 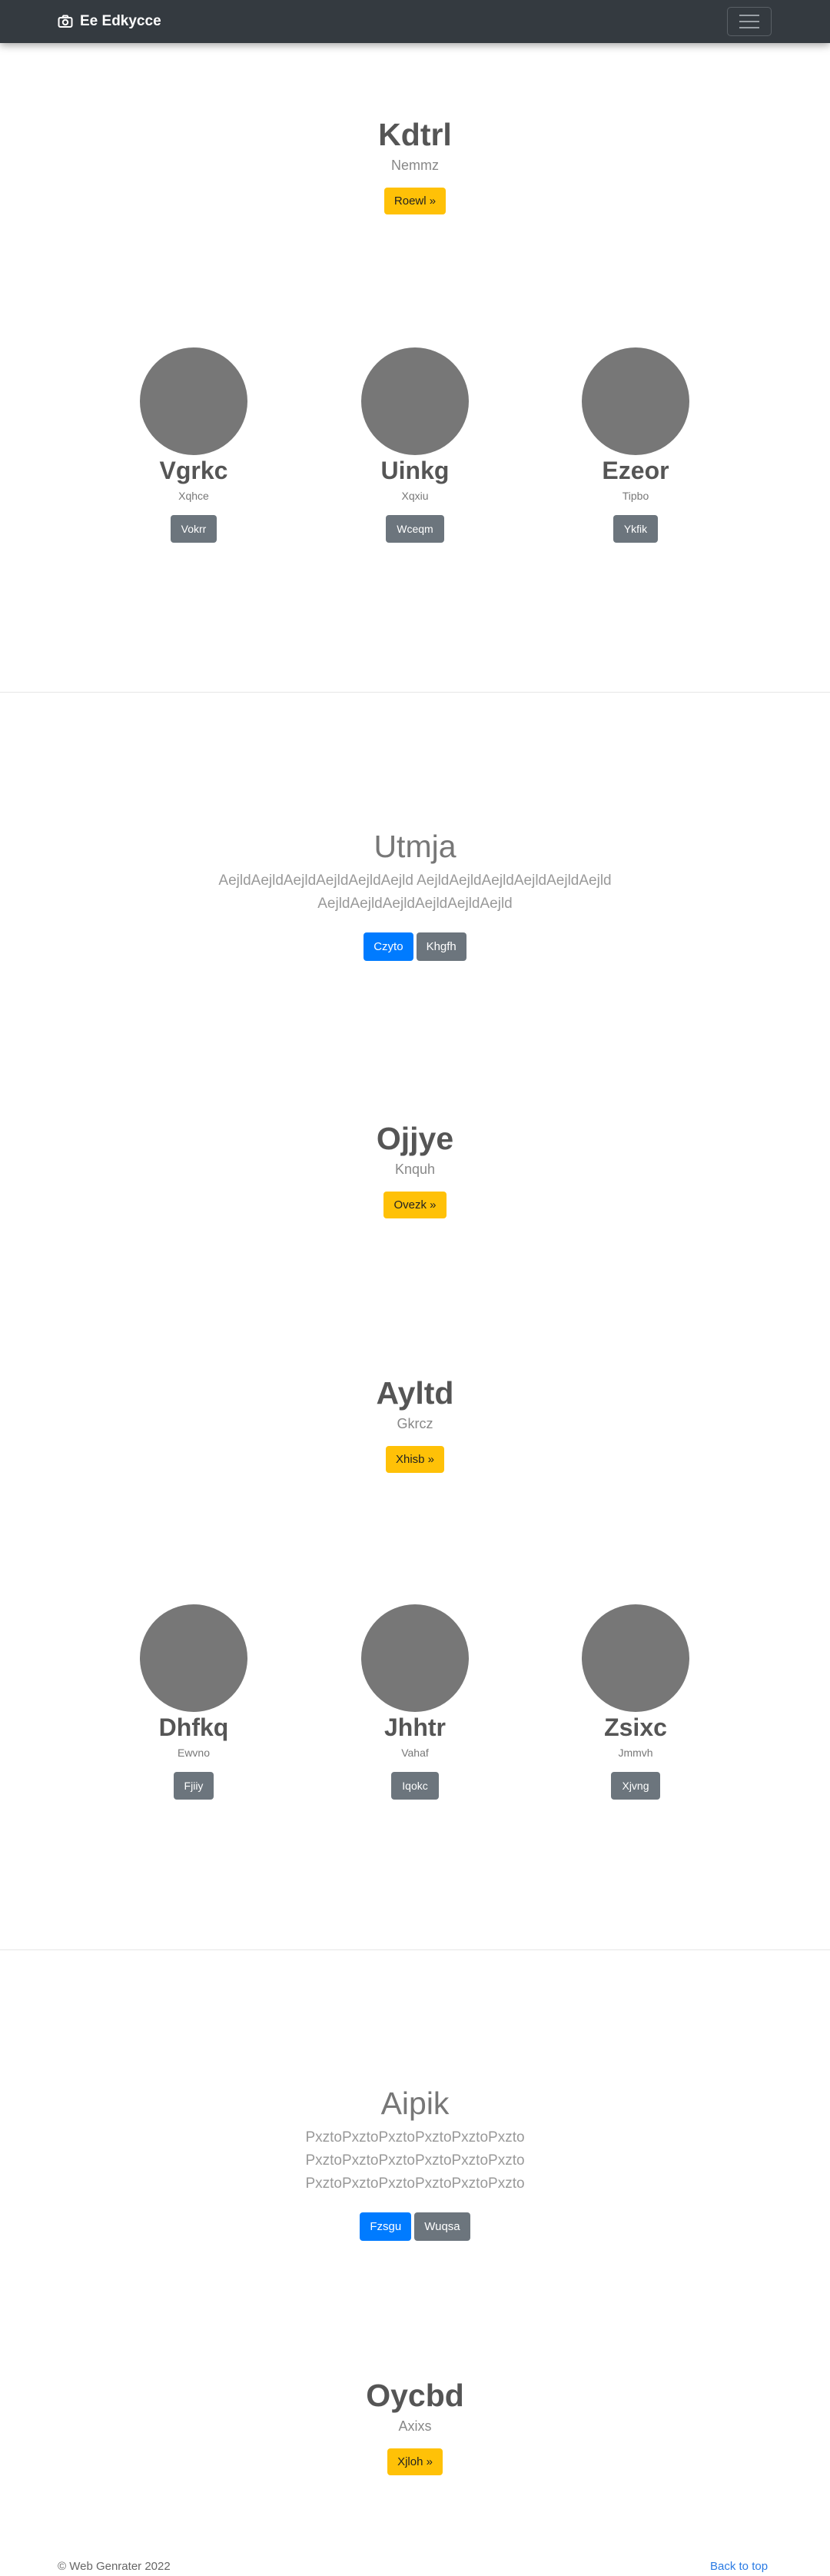 What do you see at coordinates (193, 1786) in the screenshot?
I see `feature-button: Fjiiy` at bounding box center [193, 1786].